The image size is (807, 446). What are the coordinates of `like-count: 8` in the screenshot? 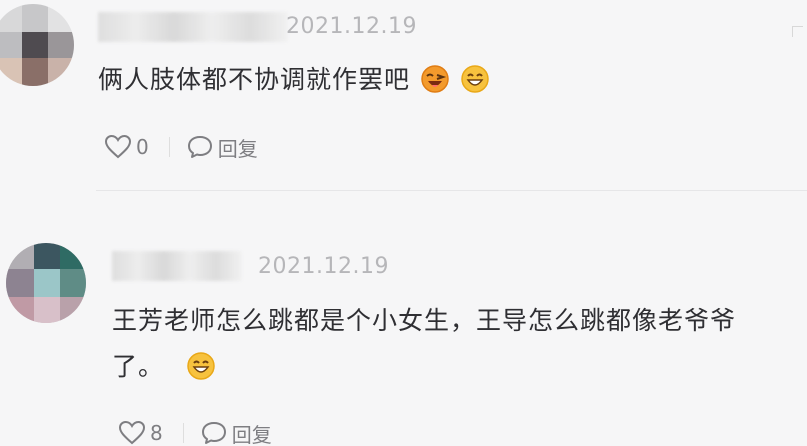 It's located at (156, 433).